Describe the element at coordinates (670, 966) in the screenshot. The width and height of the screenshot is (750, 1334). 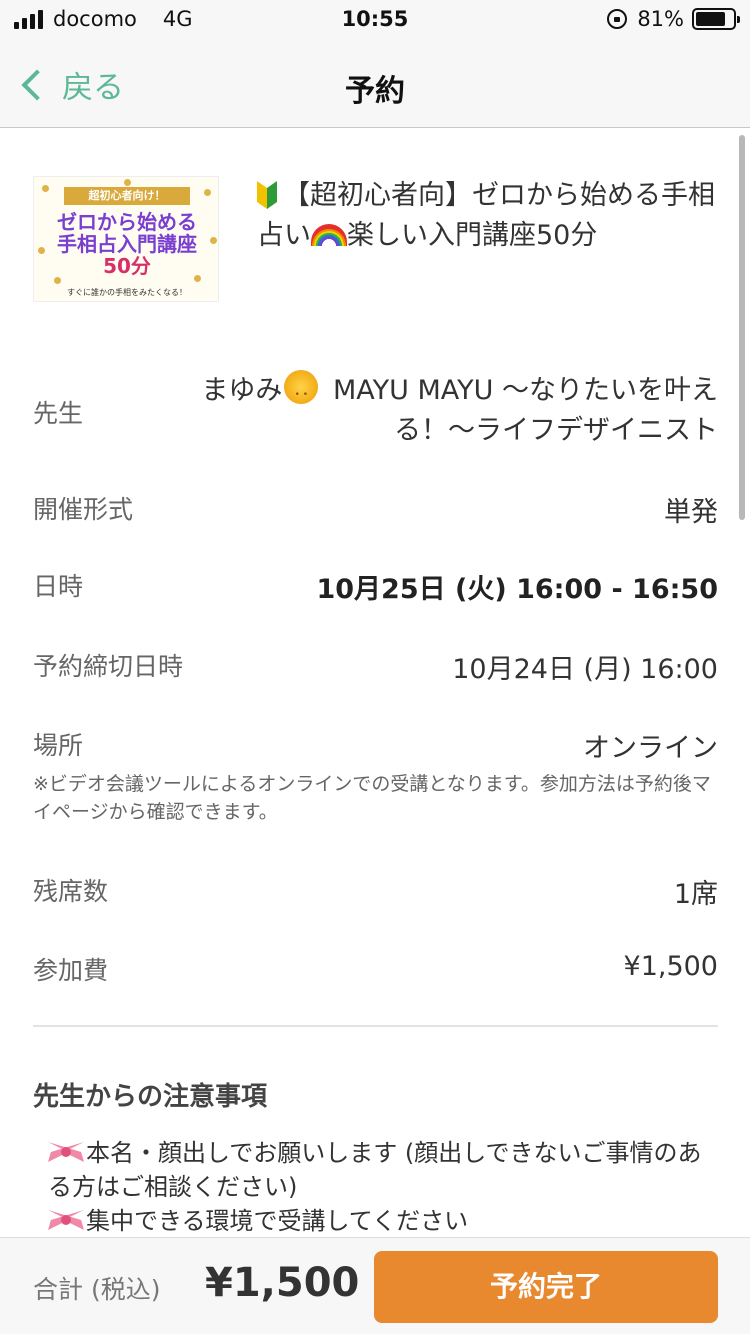
I see `fee-value: ¥1,500` at that location.